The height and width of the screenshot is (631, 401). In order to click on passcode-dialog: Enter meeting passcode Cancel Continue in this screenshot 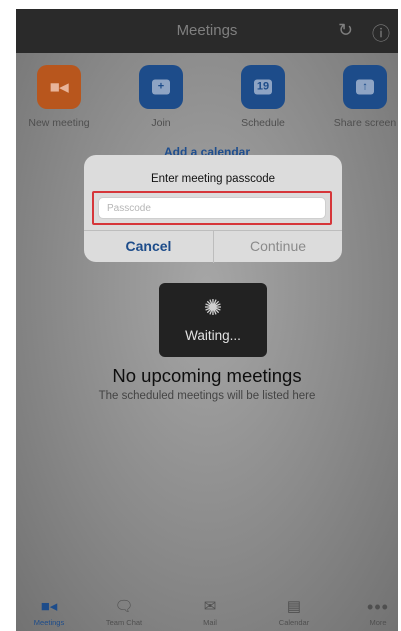, I will do `click(213, 209)`.